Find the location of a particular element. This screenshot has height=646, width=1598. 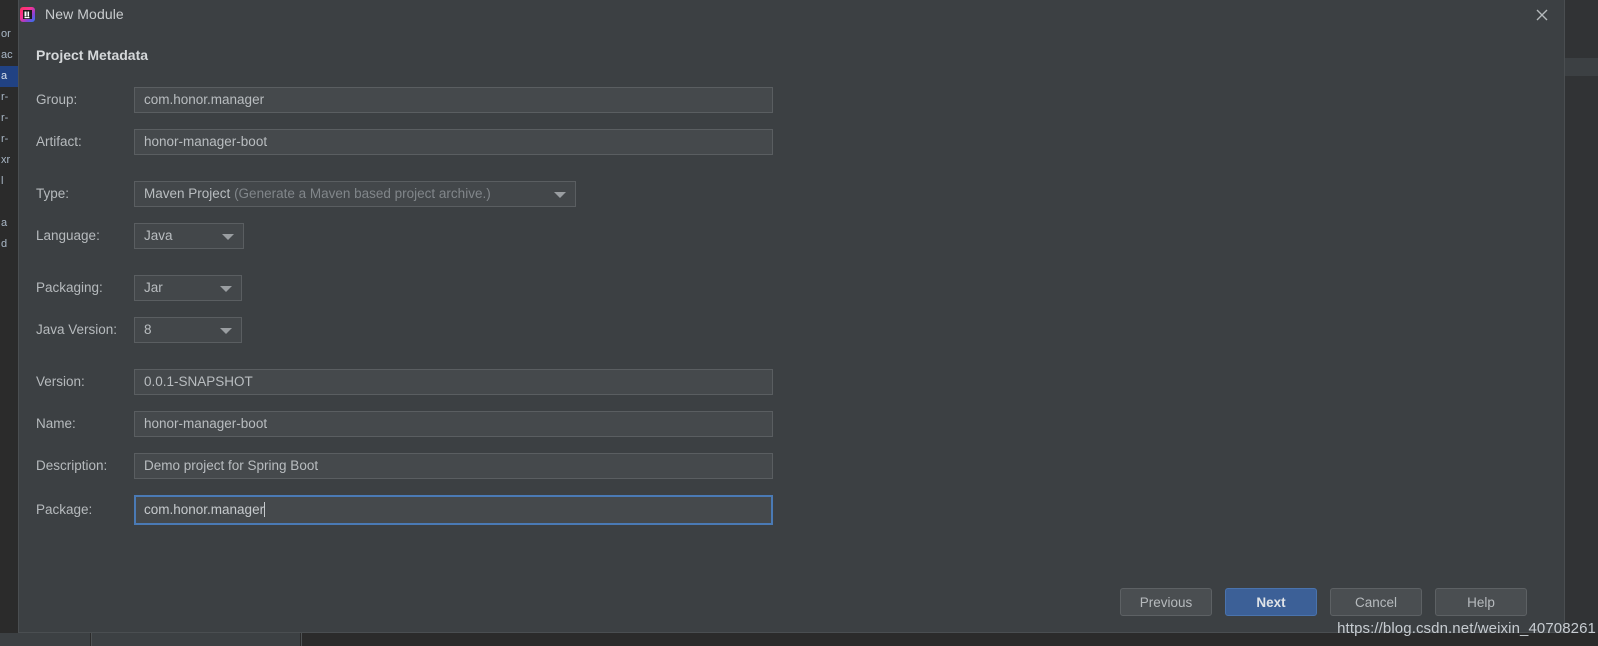

close-icon is located at coordinates (1542, 15).